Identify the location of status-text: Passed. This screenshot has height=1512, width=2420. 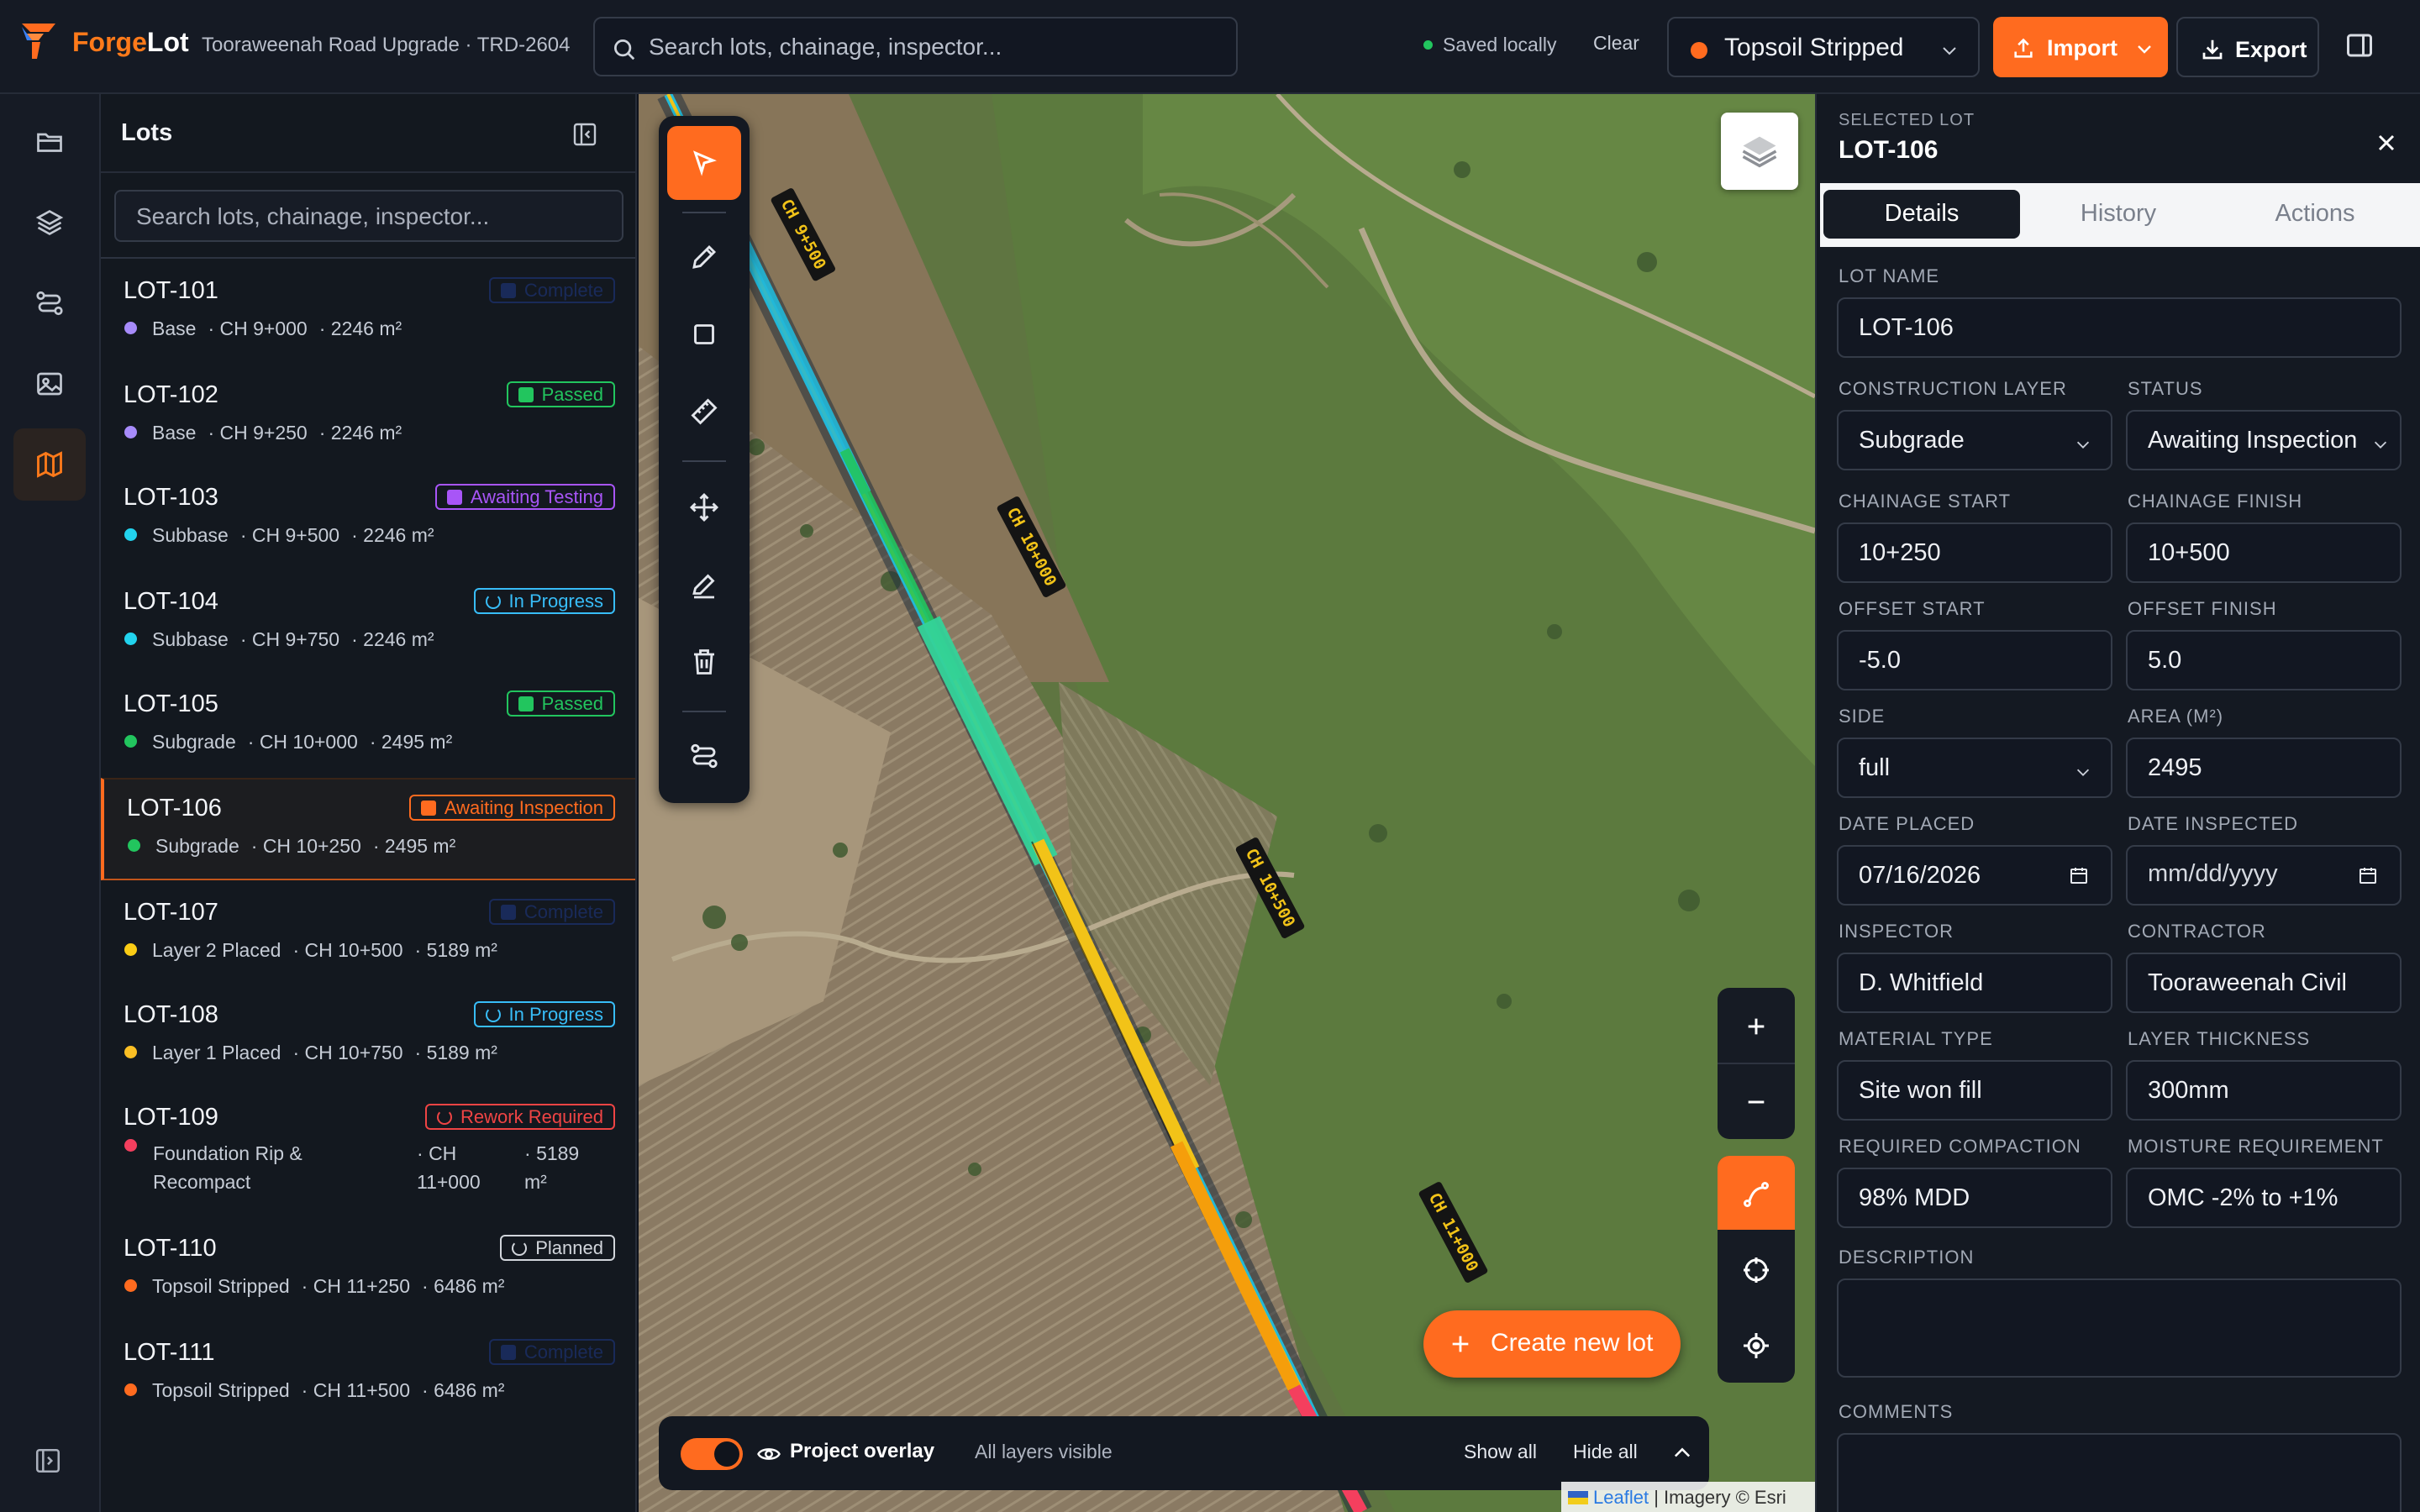
(572, 394).